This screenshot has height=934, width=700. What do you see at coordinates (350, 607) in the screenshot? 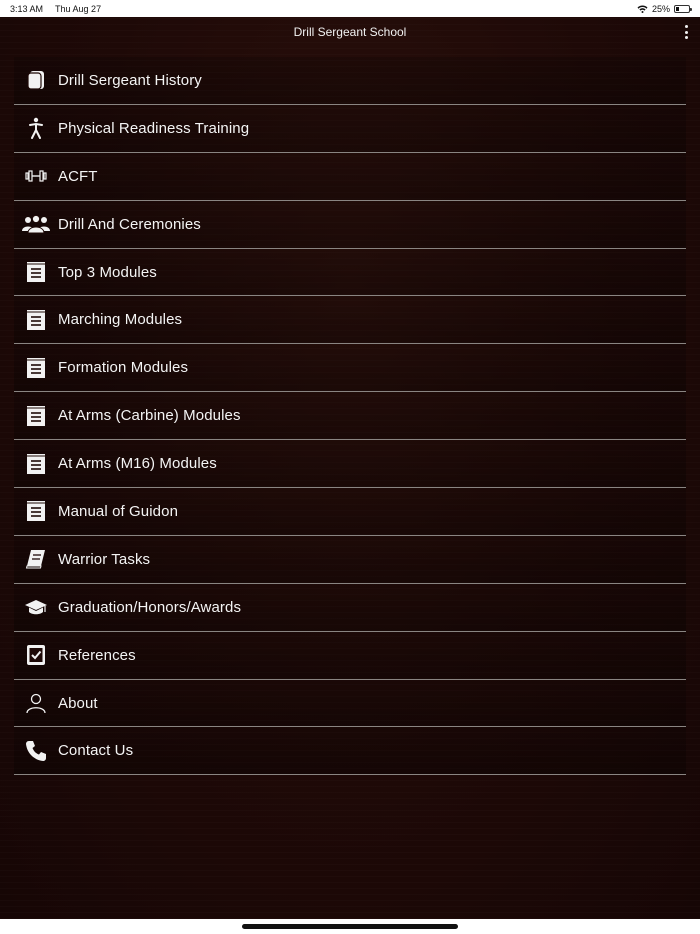
I see `menu-item-graduation-honors-awards: Graduation/Honors/Awards` at bounding box center [350, 607].